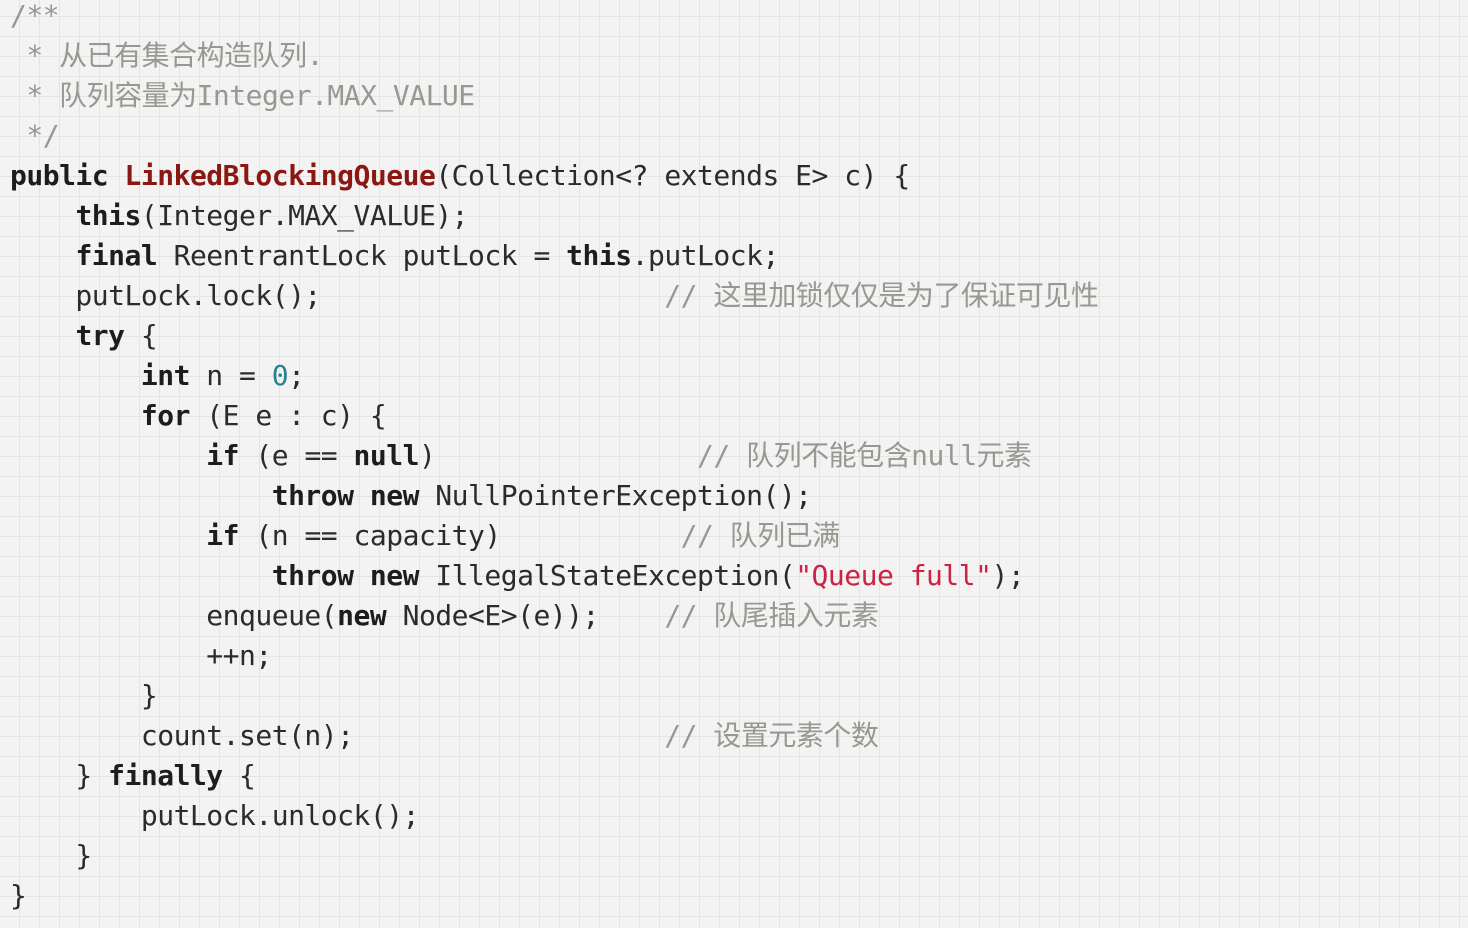 The width and height of the screenshot is (1468, 928). Describe the element at coordinates (881, 295) in the screenshot. I see `comment-token: // 这里加锁仅仅是为了保证可见性` at that location.